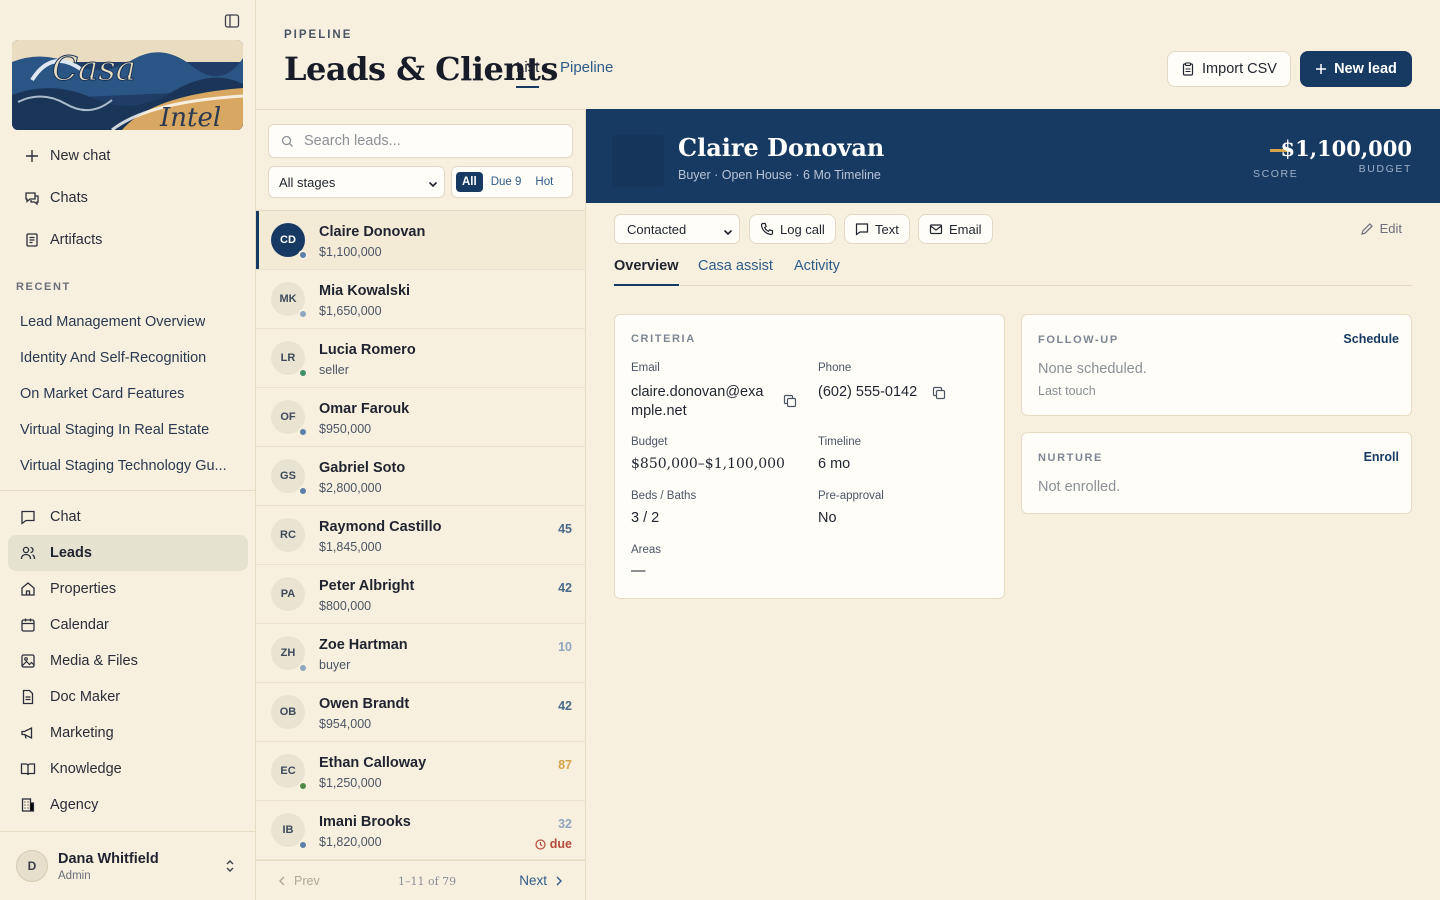 The height and width of the screenshot is (900, 1440). I want to click on schedule-button: Schedule, so click(1371, 339).